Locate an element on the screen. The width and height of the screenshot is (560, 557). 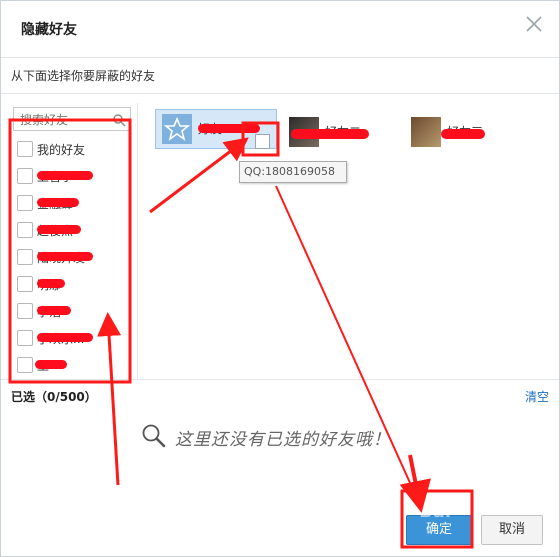
list-item: 金融蜂 is located at coordinates (73, 202).